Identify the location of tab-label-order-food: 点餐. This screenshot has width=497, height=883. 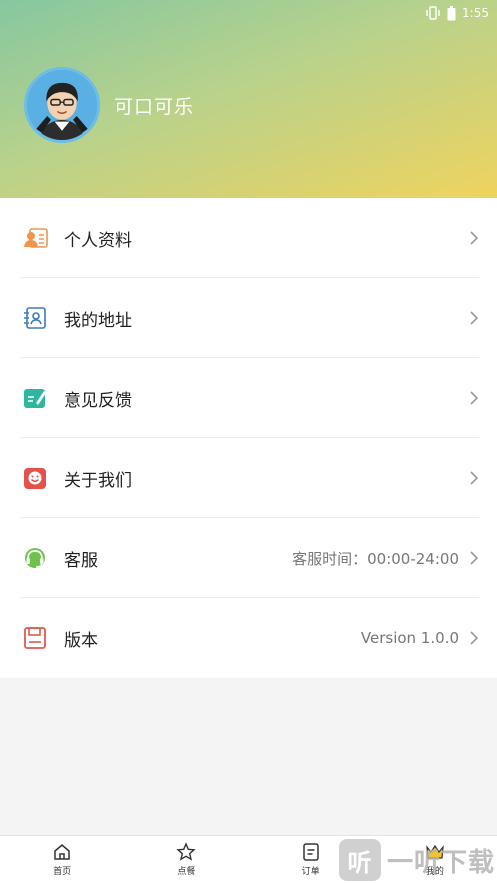
(186, 872).